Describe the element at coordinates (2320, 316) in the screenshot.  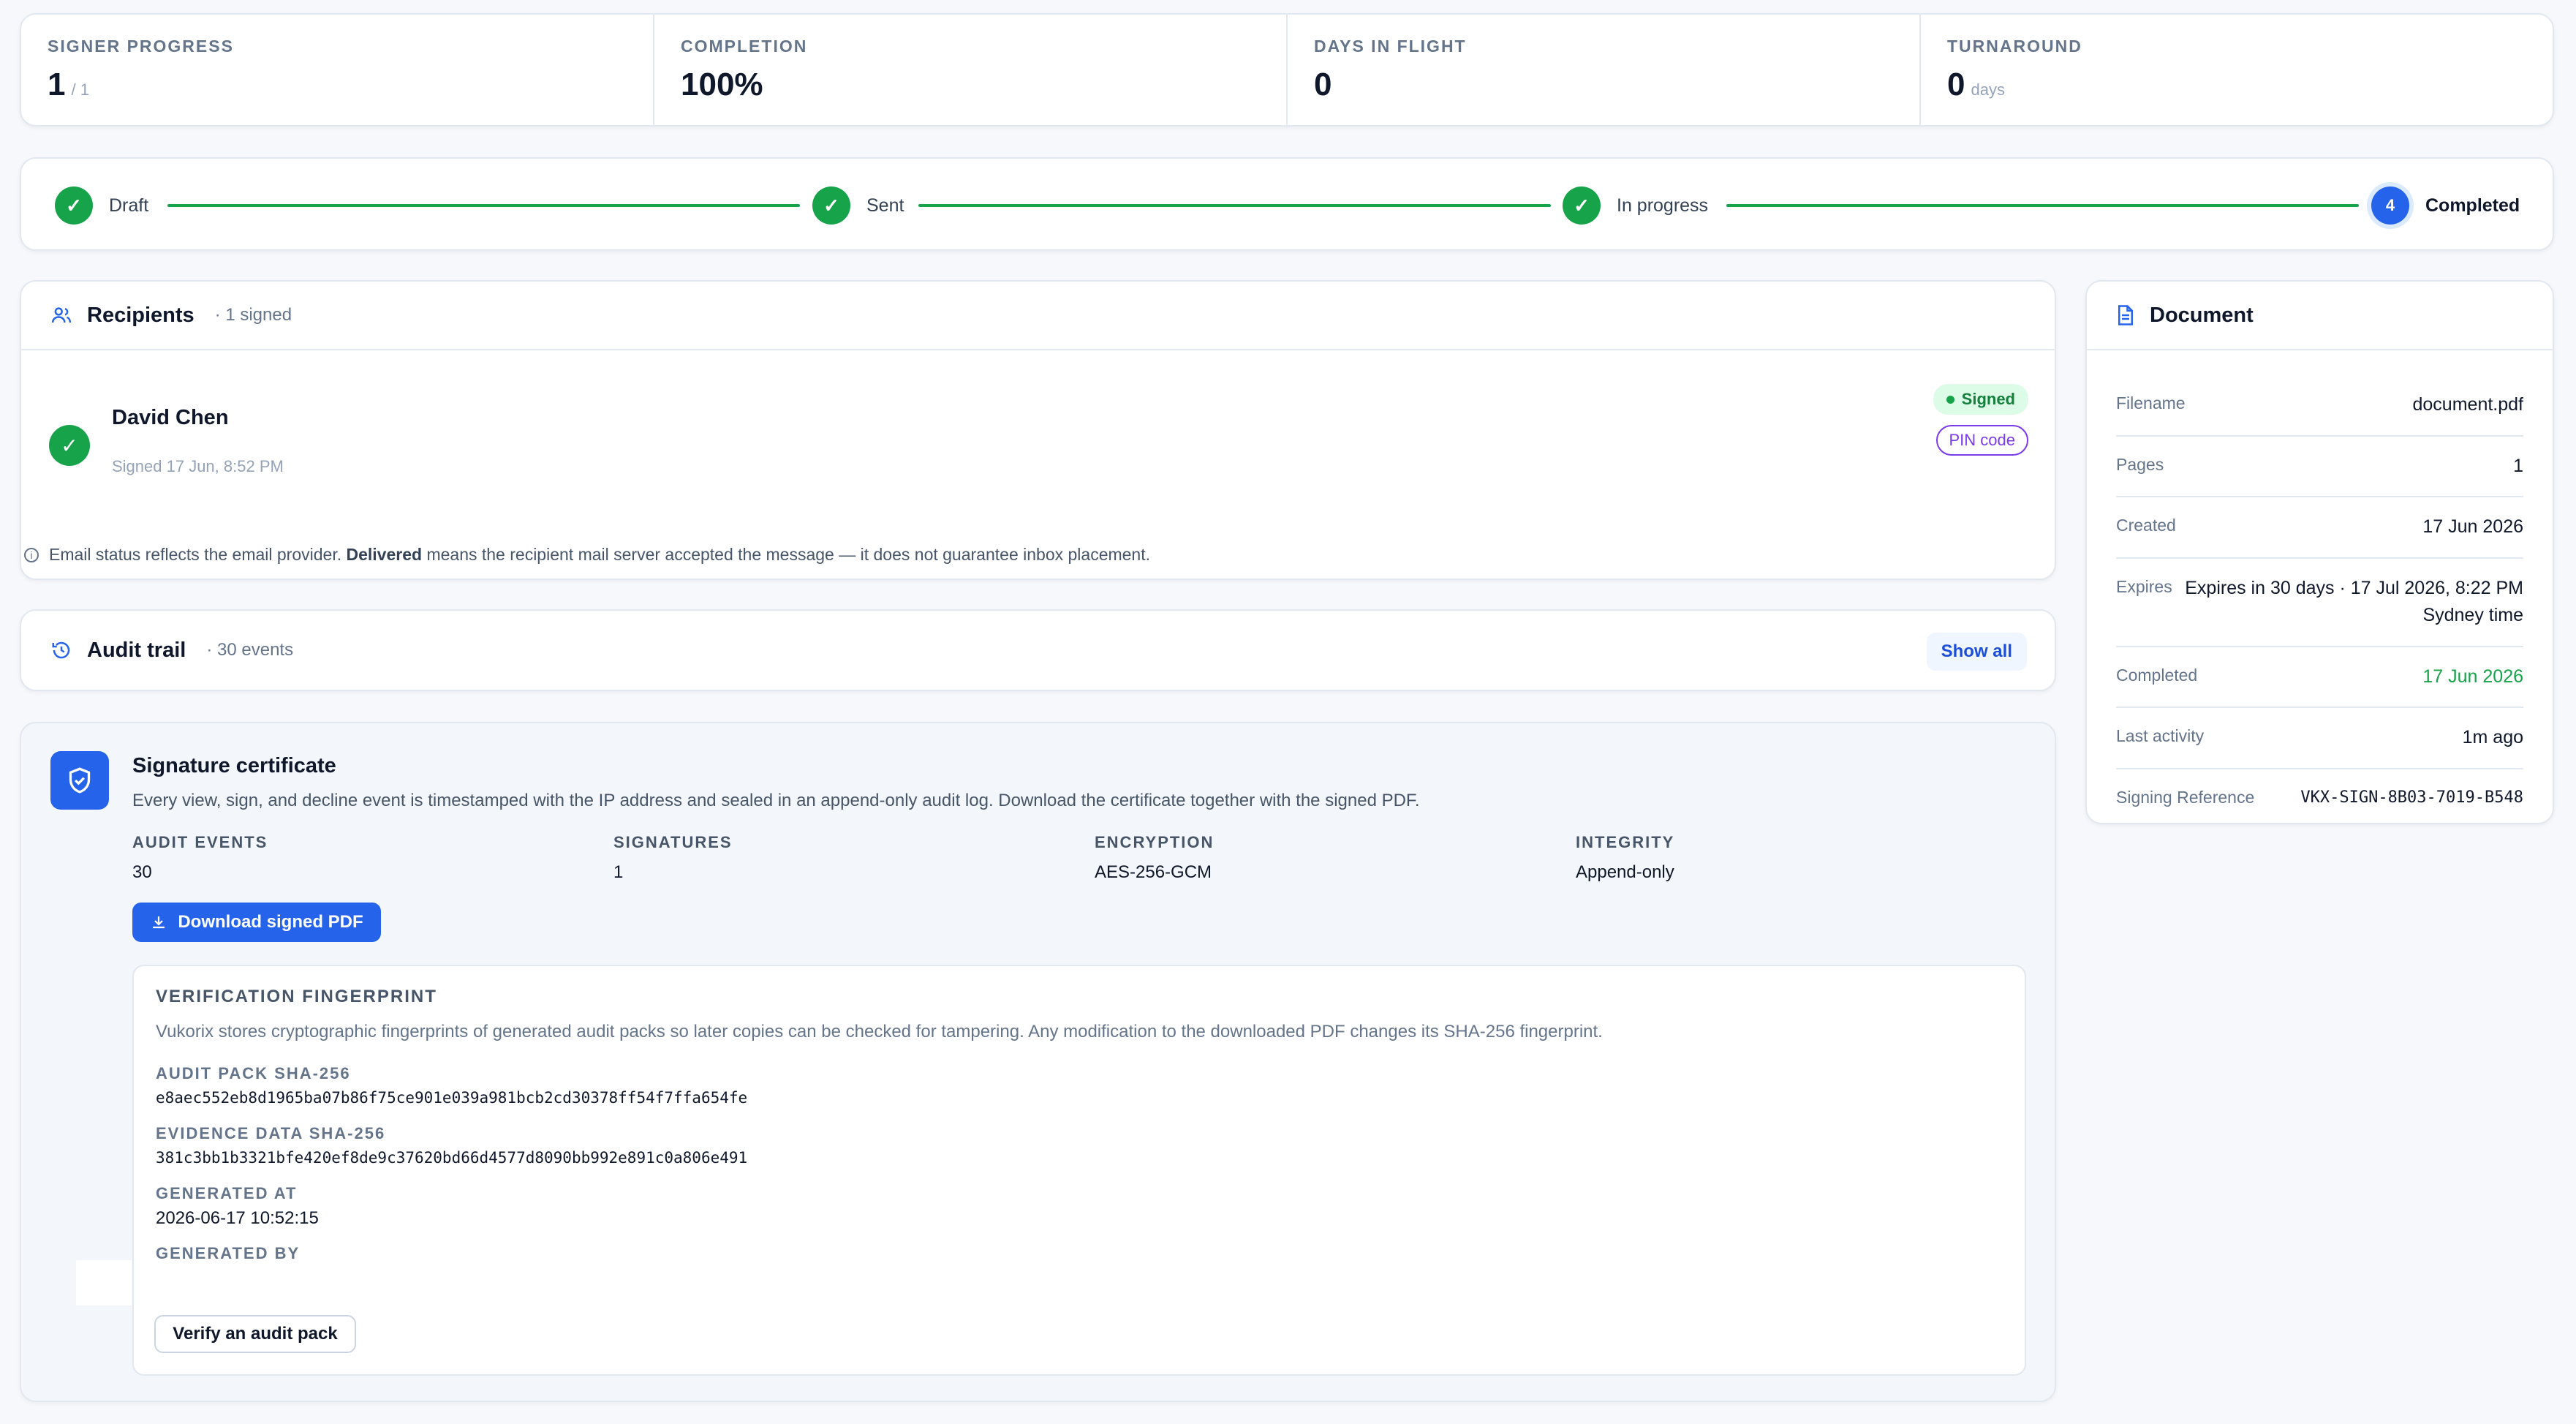
I see `document-header: Document` at that location.